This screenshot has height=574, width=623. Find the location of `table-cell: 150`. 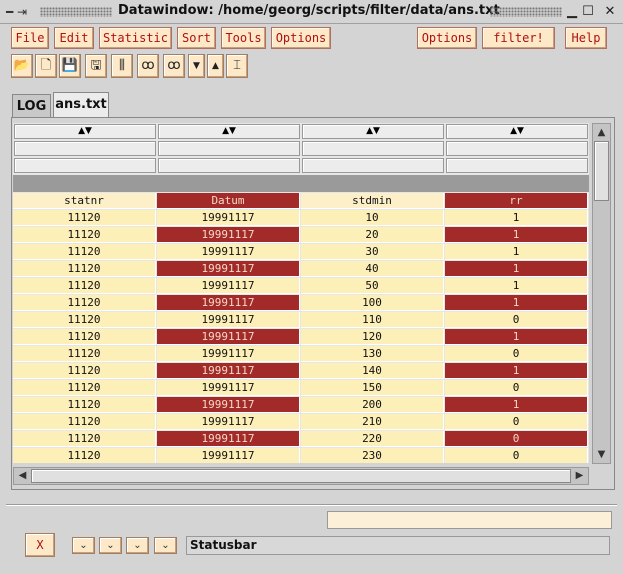

table-cell: 150 is located at coordinates (372, 388).